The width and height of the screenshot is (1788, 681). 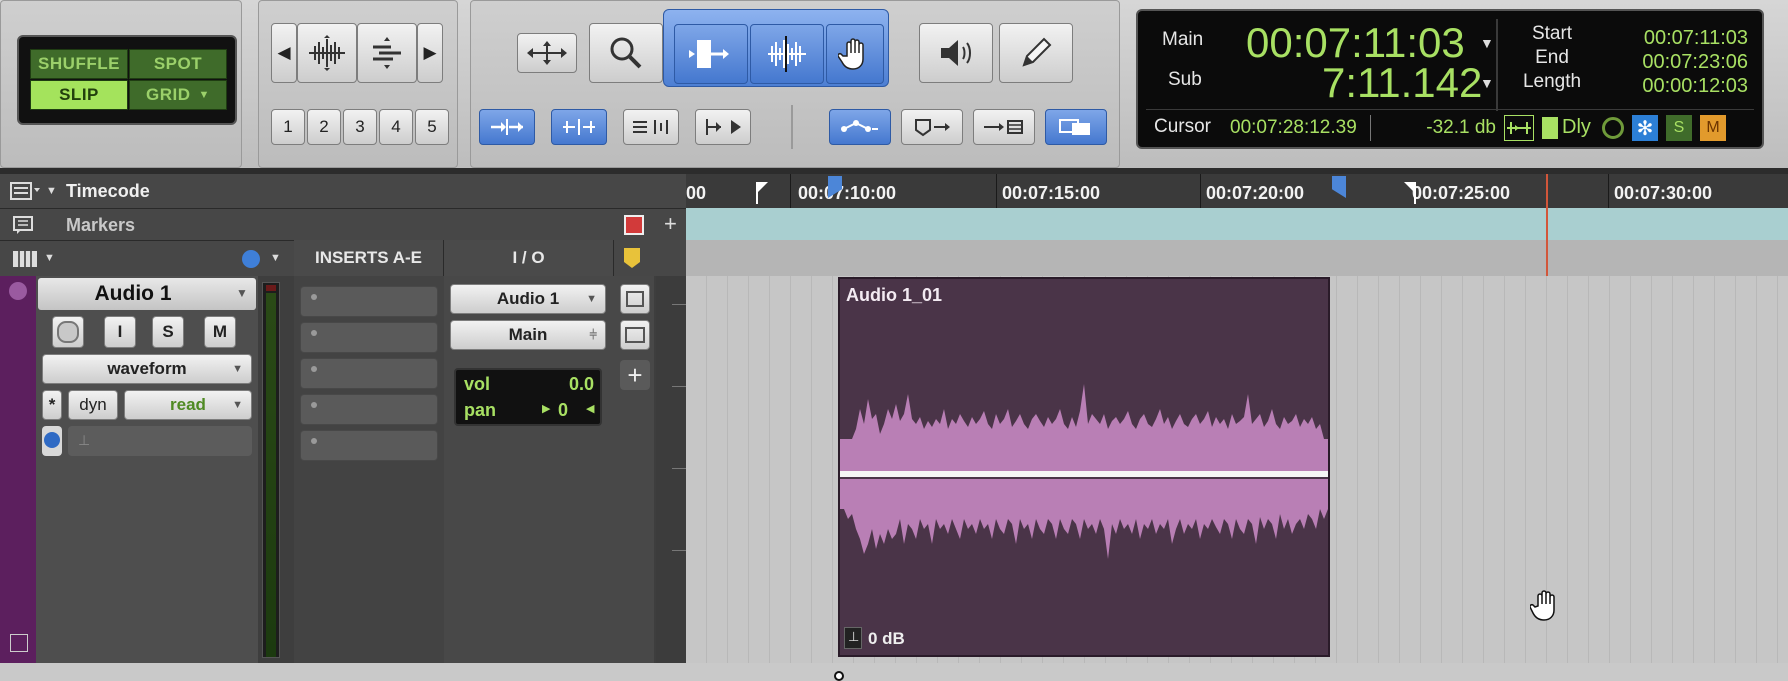 What do you see at coordinates (528, 335) in the screenshot?
I see `output-selector: Main ⫩` at bounding box center [528, 335].